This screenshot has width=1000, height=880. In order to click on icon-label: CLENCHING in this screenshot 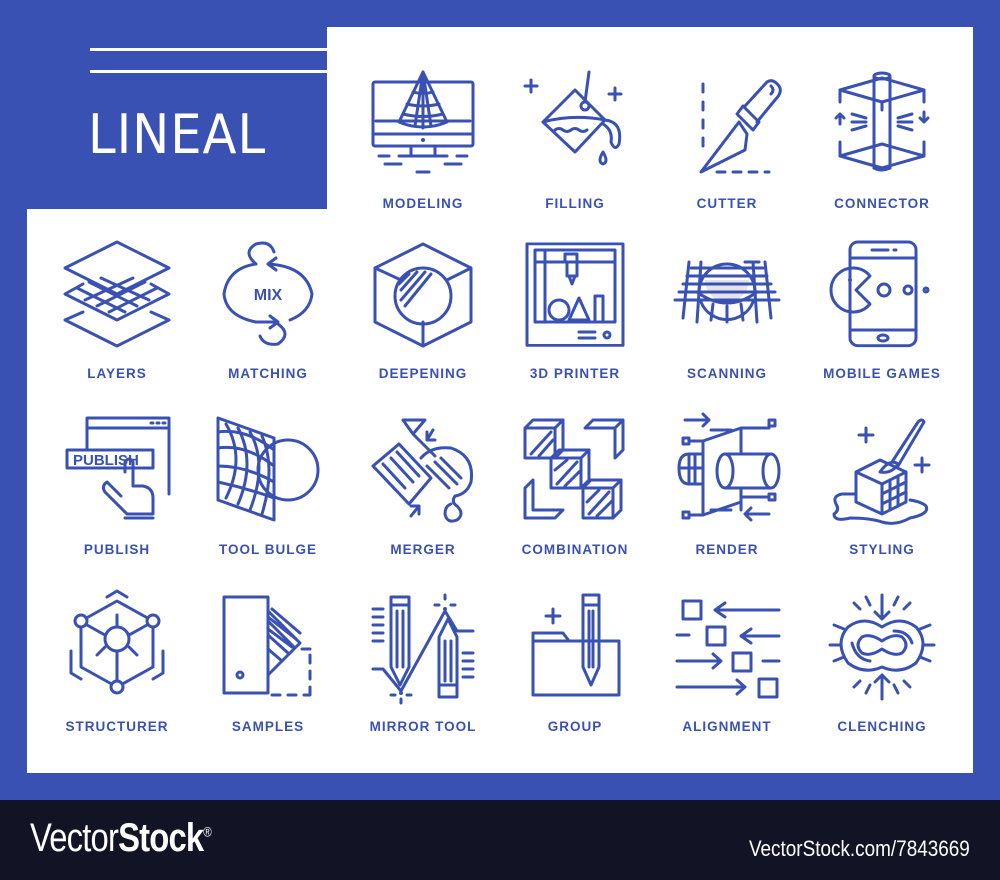, I will do `click(882, 726)`.